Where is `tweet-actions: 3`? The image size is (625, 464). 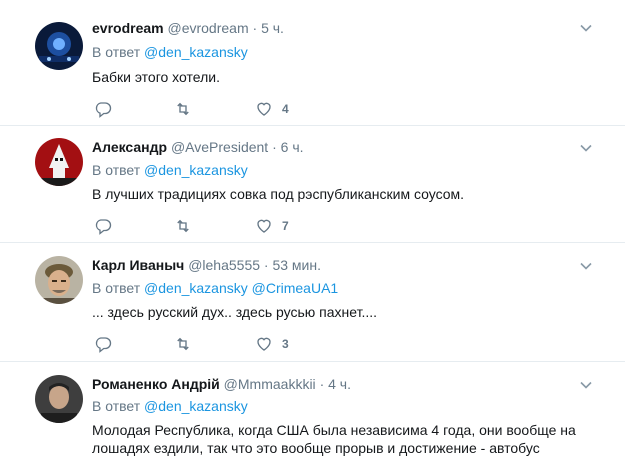
tweet-actions: 3 is located at coordinates (202, 344).